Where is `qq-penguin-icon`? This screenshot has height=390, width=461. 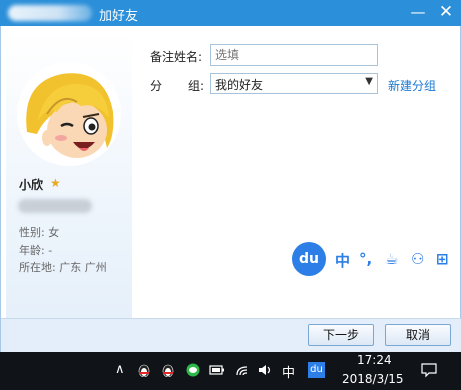
qq-penguin-icon is located at coordinates (144, 370).